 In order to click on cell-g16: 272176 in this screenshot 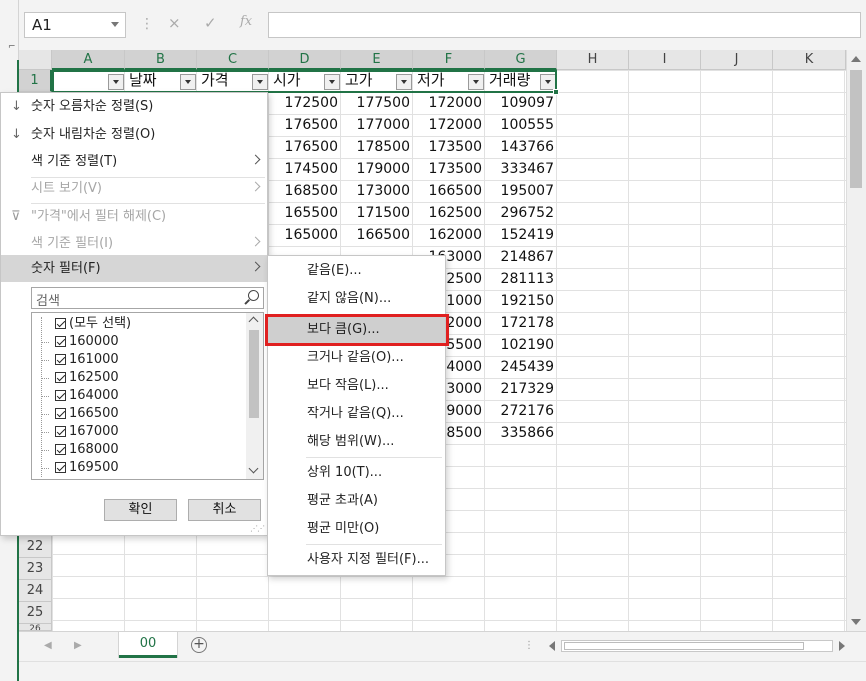, I will do `click(521, 411)`.